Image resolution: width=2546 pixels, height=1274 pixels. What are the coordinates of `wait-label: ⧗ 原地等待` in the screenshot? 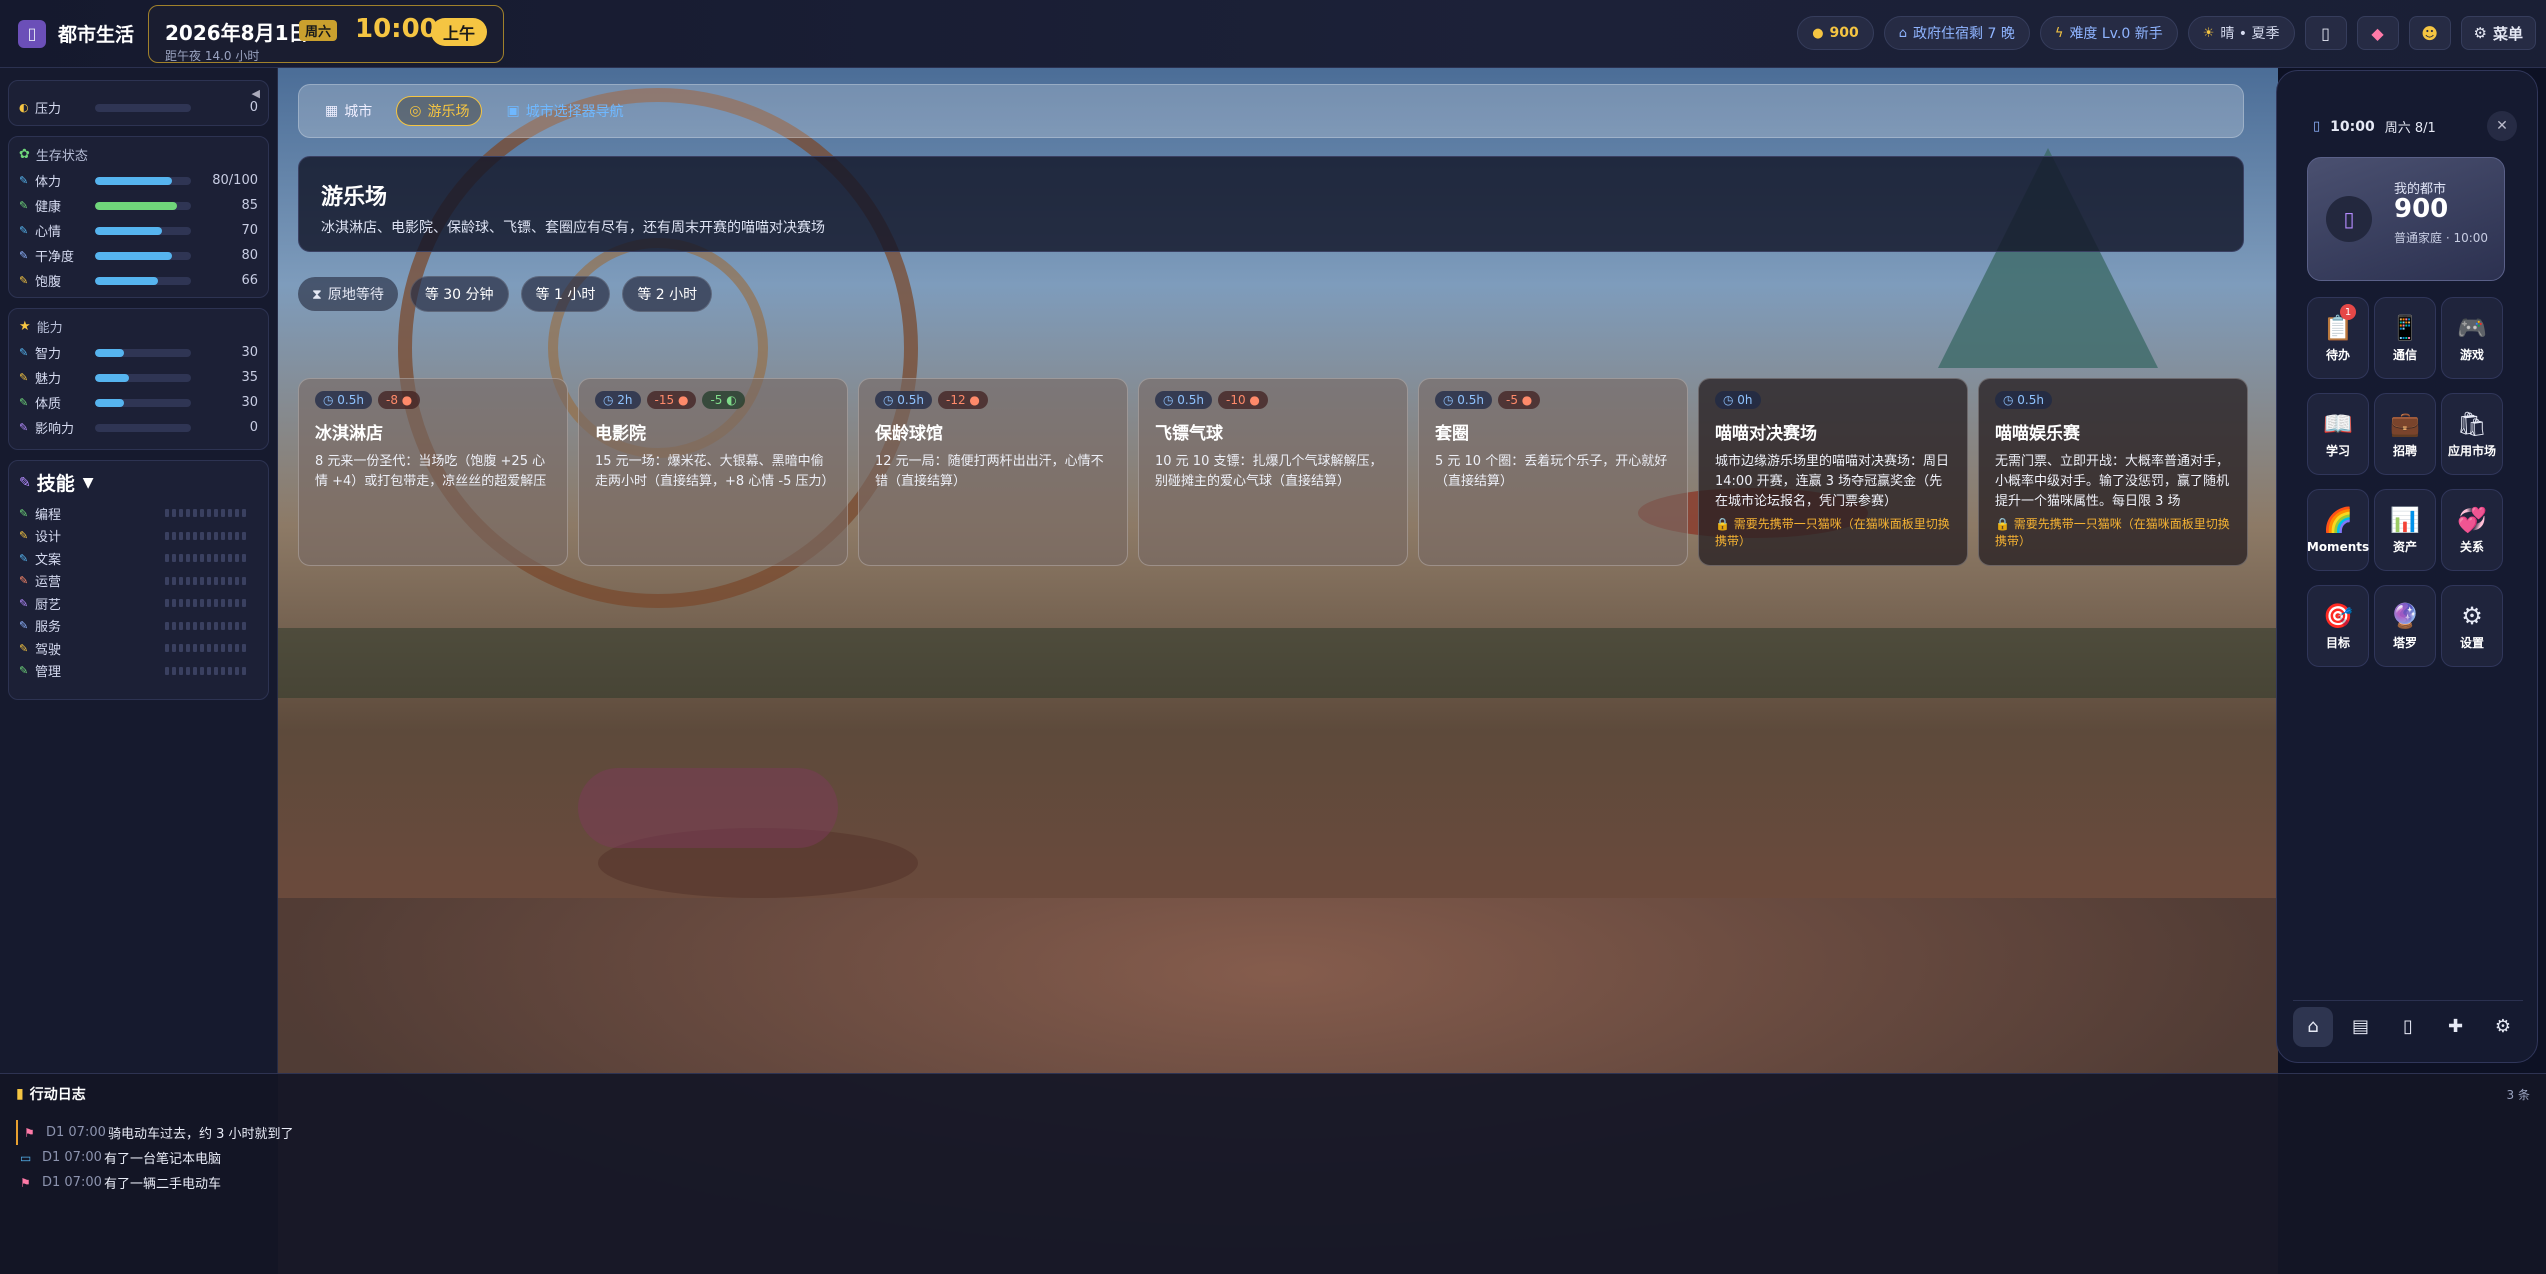 It's located at (348, 294).